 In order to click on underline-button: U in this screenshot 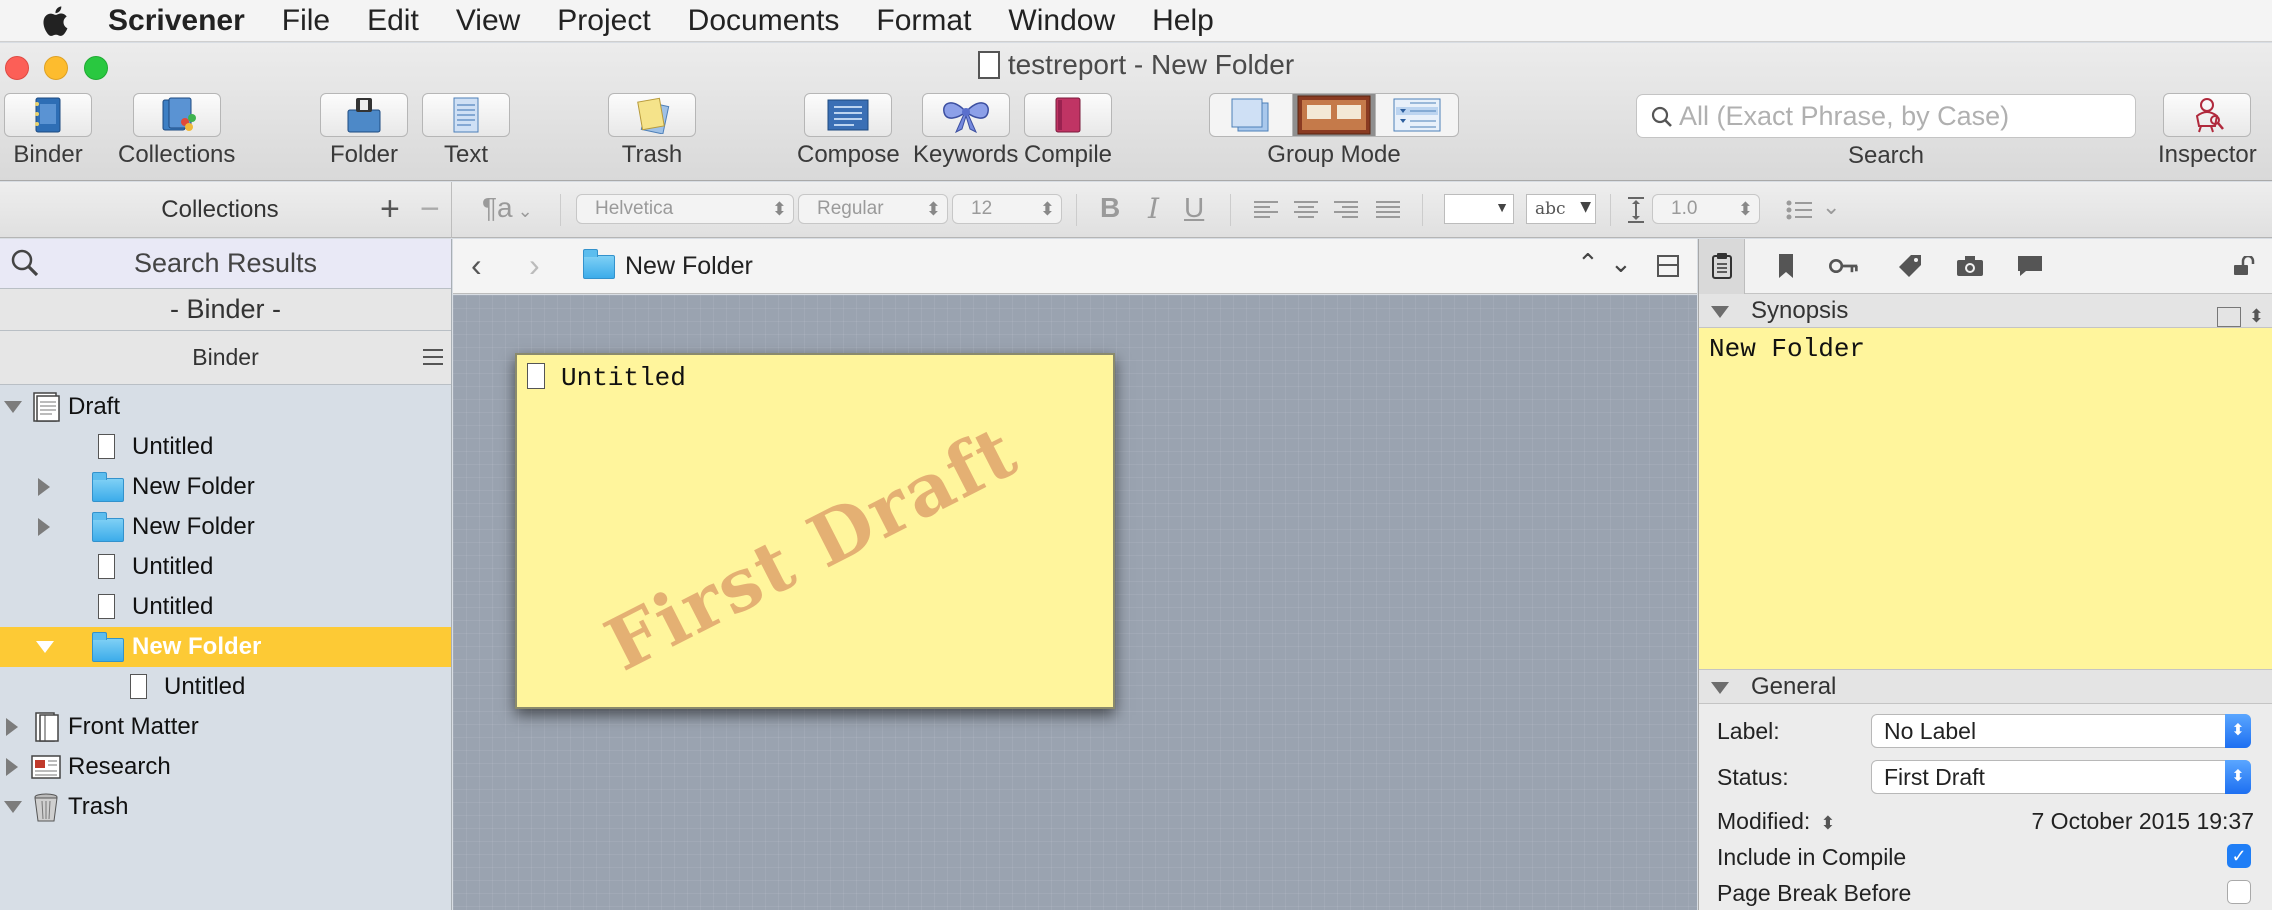, I will do `click(1194, 208)`.